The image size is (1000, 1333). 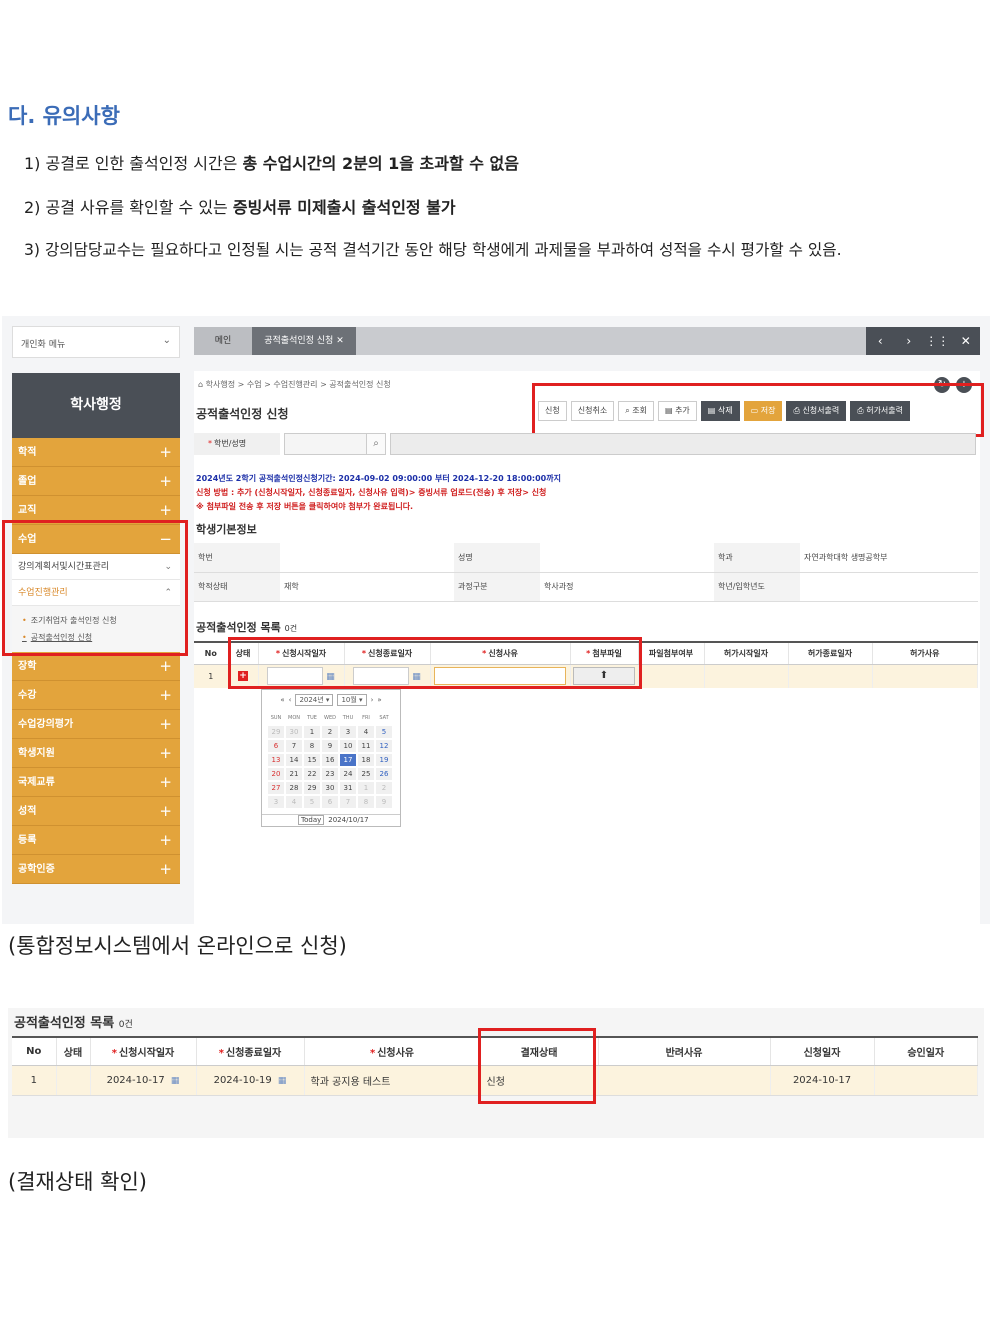 I want to click on sidebar-item-support: 학생지원 +, so click(x=96, y=753).